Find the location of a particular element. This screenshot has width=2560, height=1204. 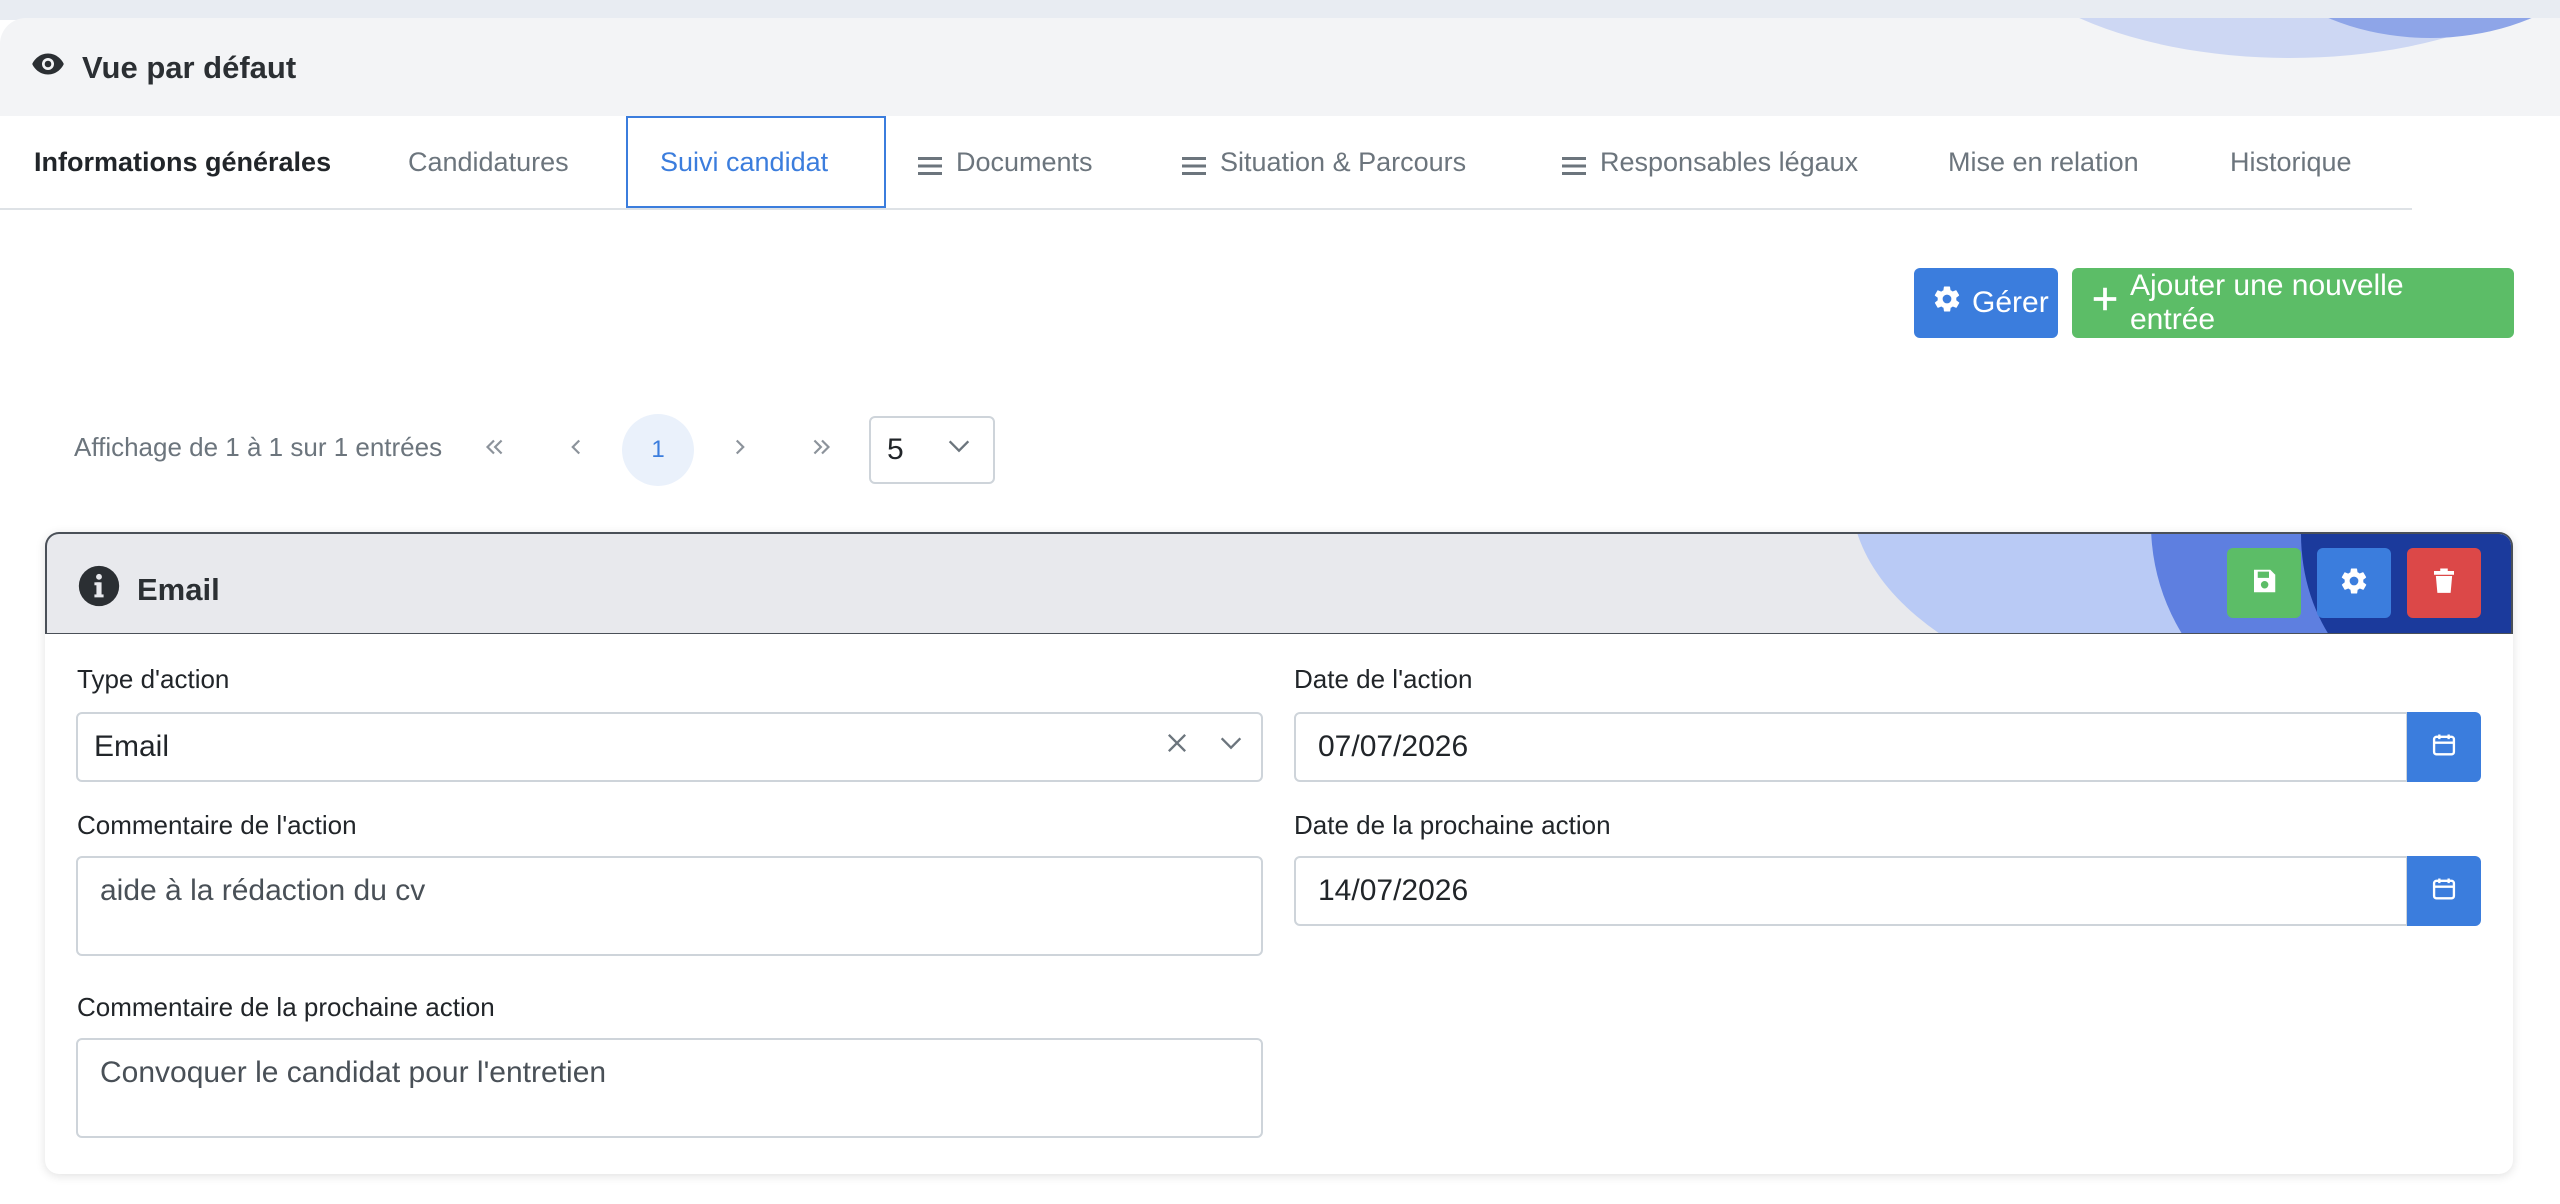

page-number: 1 is located at coordinates (658, 449).